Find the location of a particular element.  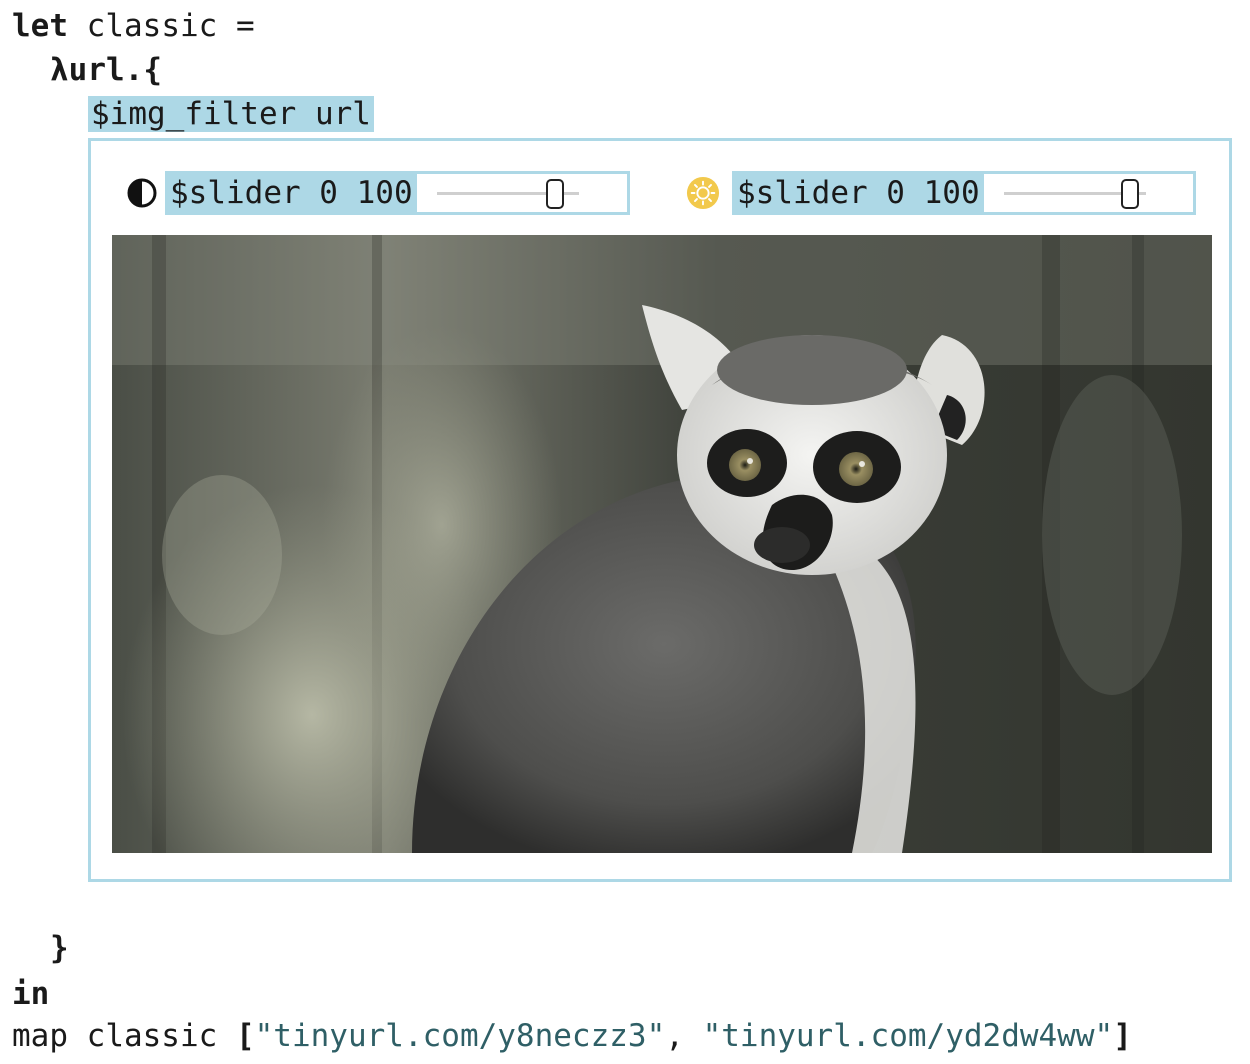

contrast-slider-group: $slider 0 100 is located at coordinates (377, 193).